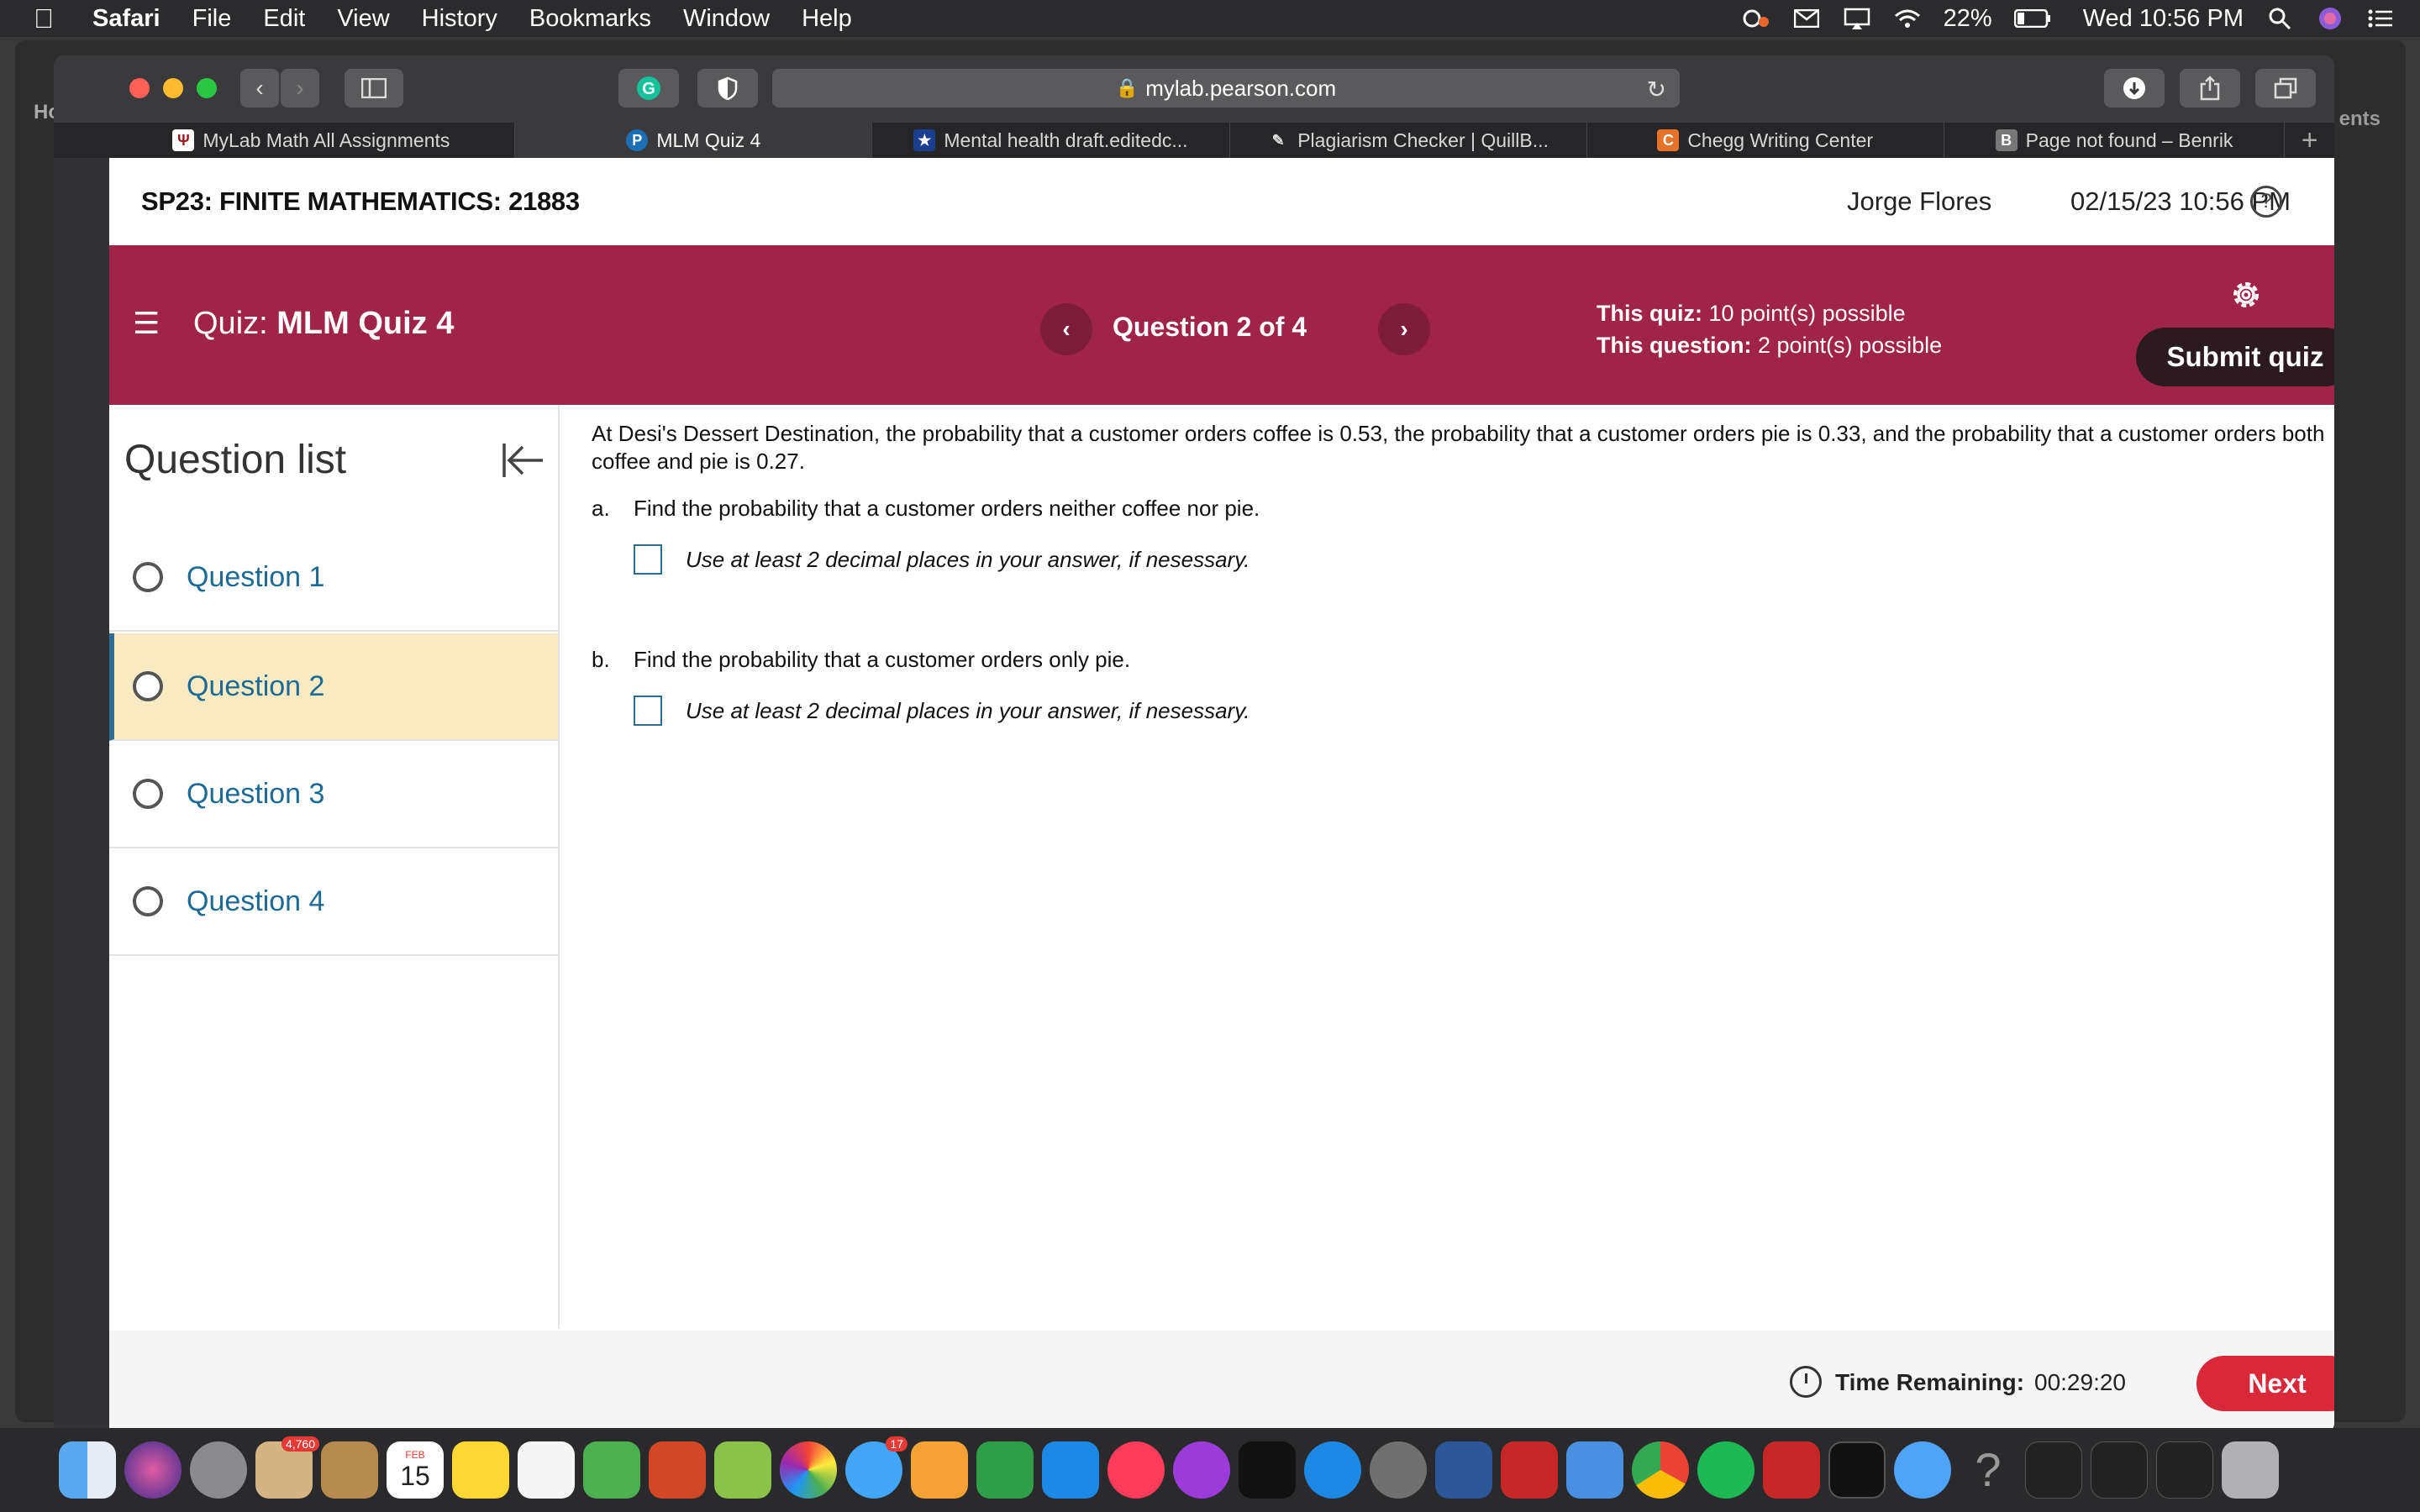  I want to click on address-bar: 🔒 mylab.pearson.com ↻, so click(1226, 88).